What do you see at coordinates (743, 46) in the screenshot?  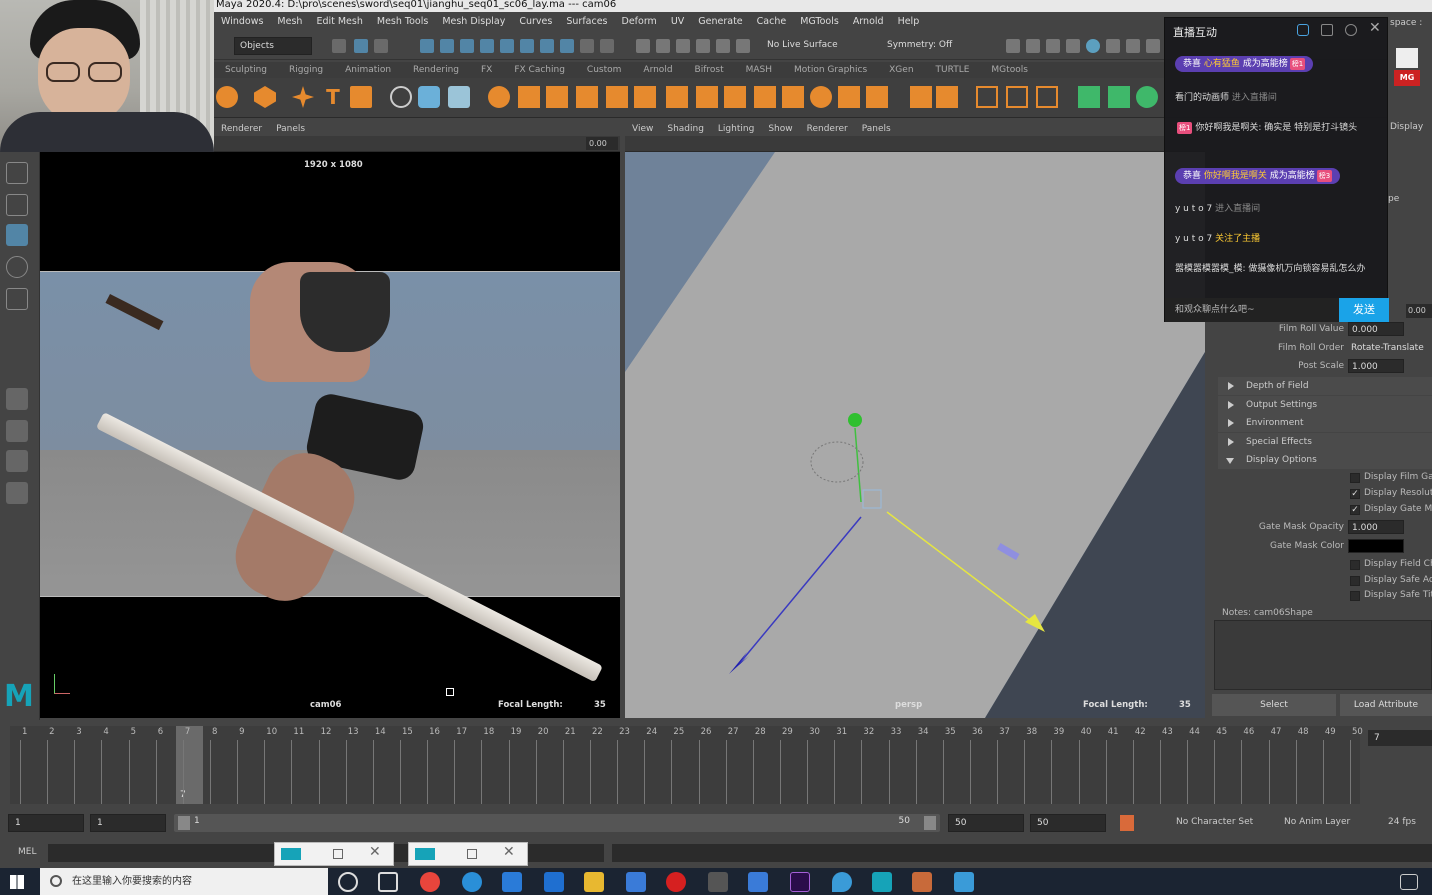 I see `undo-icon` at bounding box center [743, 46].